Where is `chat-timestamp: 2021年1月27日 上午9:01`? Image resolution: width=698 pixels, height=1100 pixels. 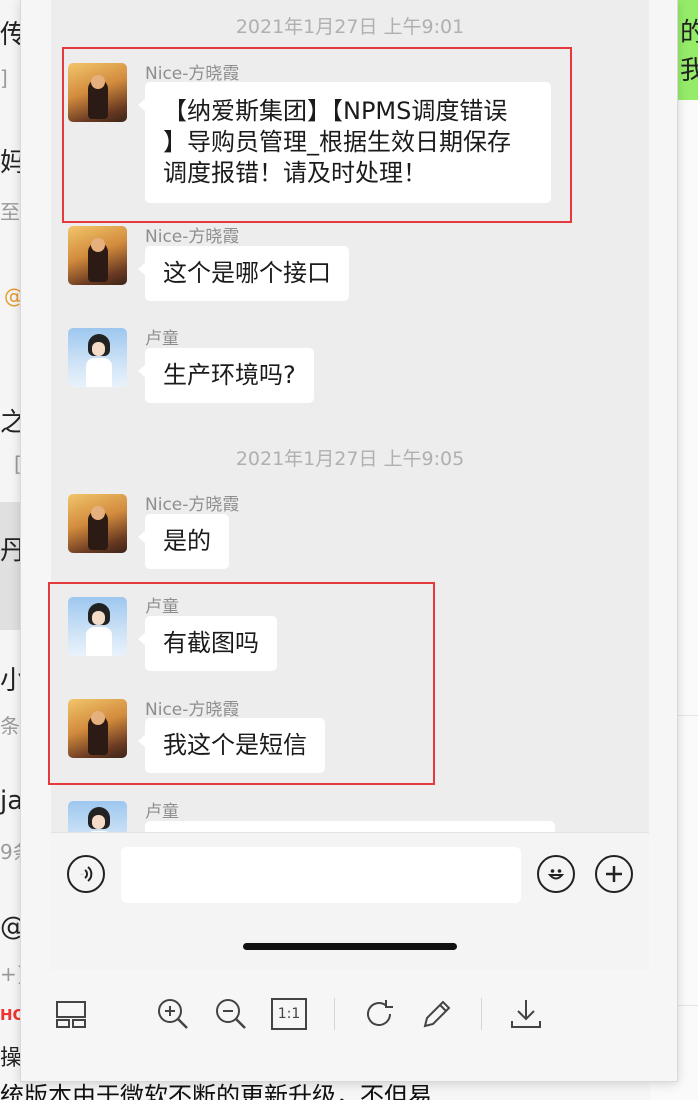
chat-timestamp: 2021年1月27日 上午9:01 is located at coordinates (350, 27).